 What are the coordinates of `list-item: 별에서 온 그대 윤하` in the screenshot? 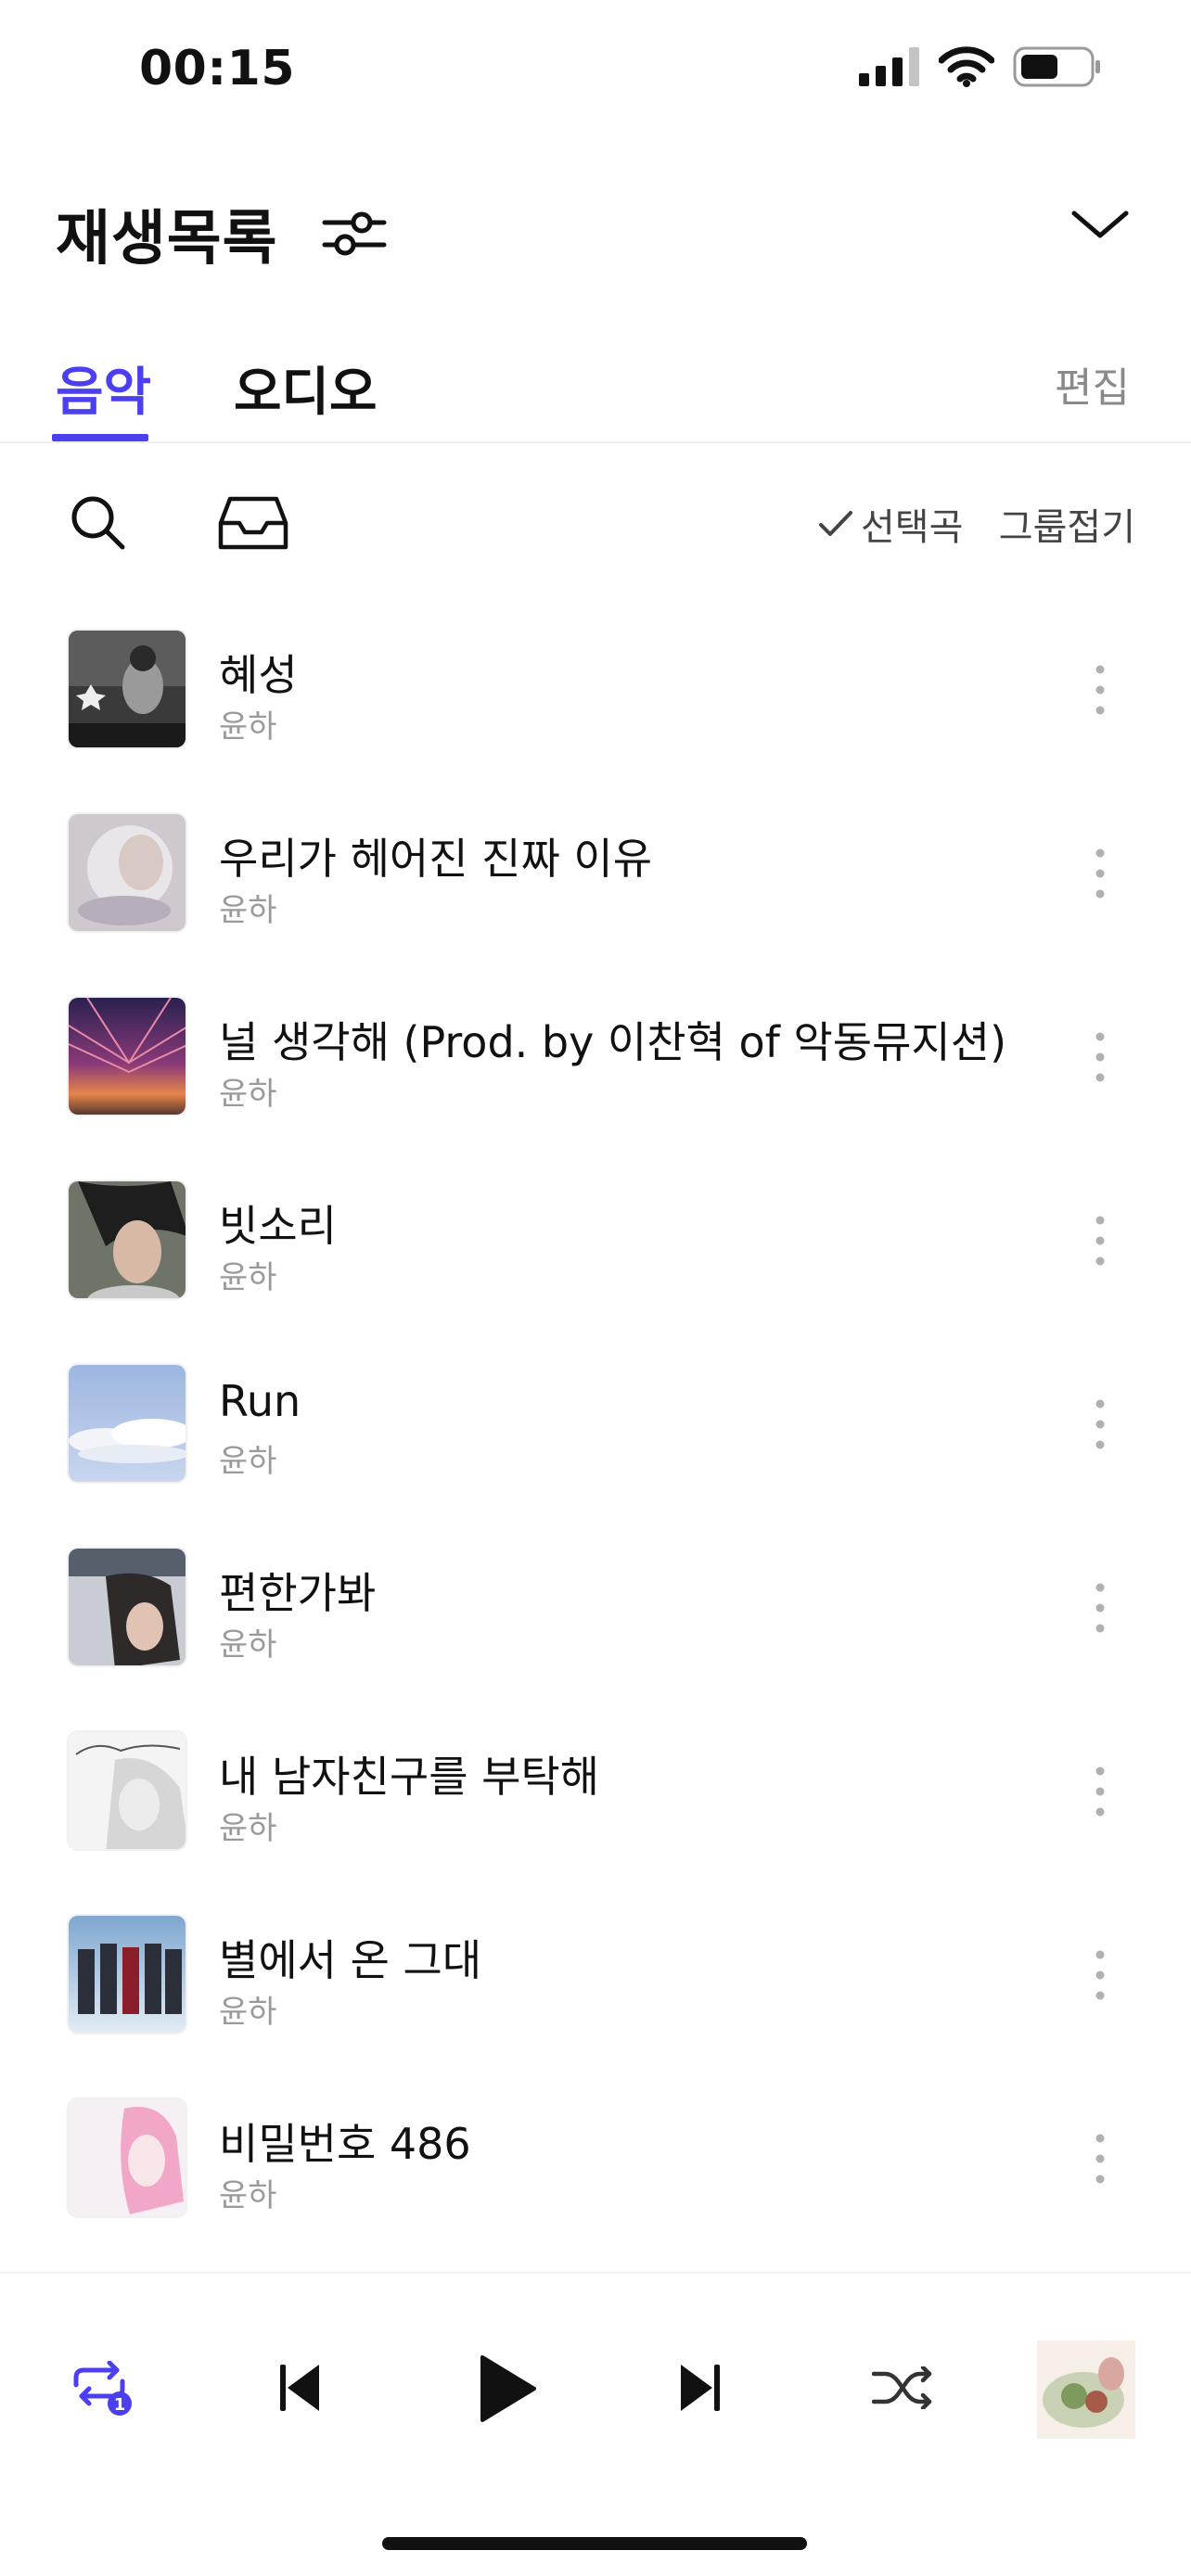 It's located at (595, 2006).